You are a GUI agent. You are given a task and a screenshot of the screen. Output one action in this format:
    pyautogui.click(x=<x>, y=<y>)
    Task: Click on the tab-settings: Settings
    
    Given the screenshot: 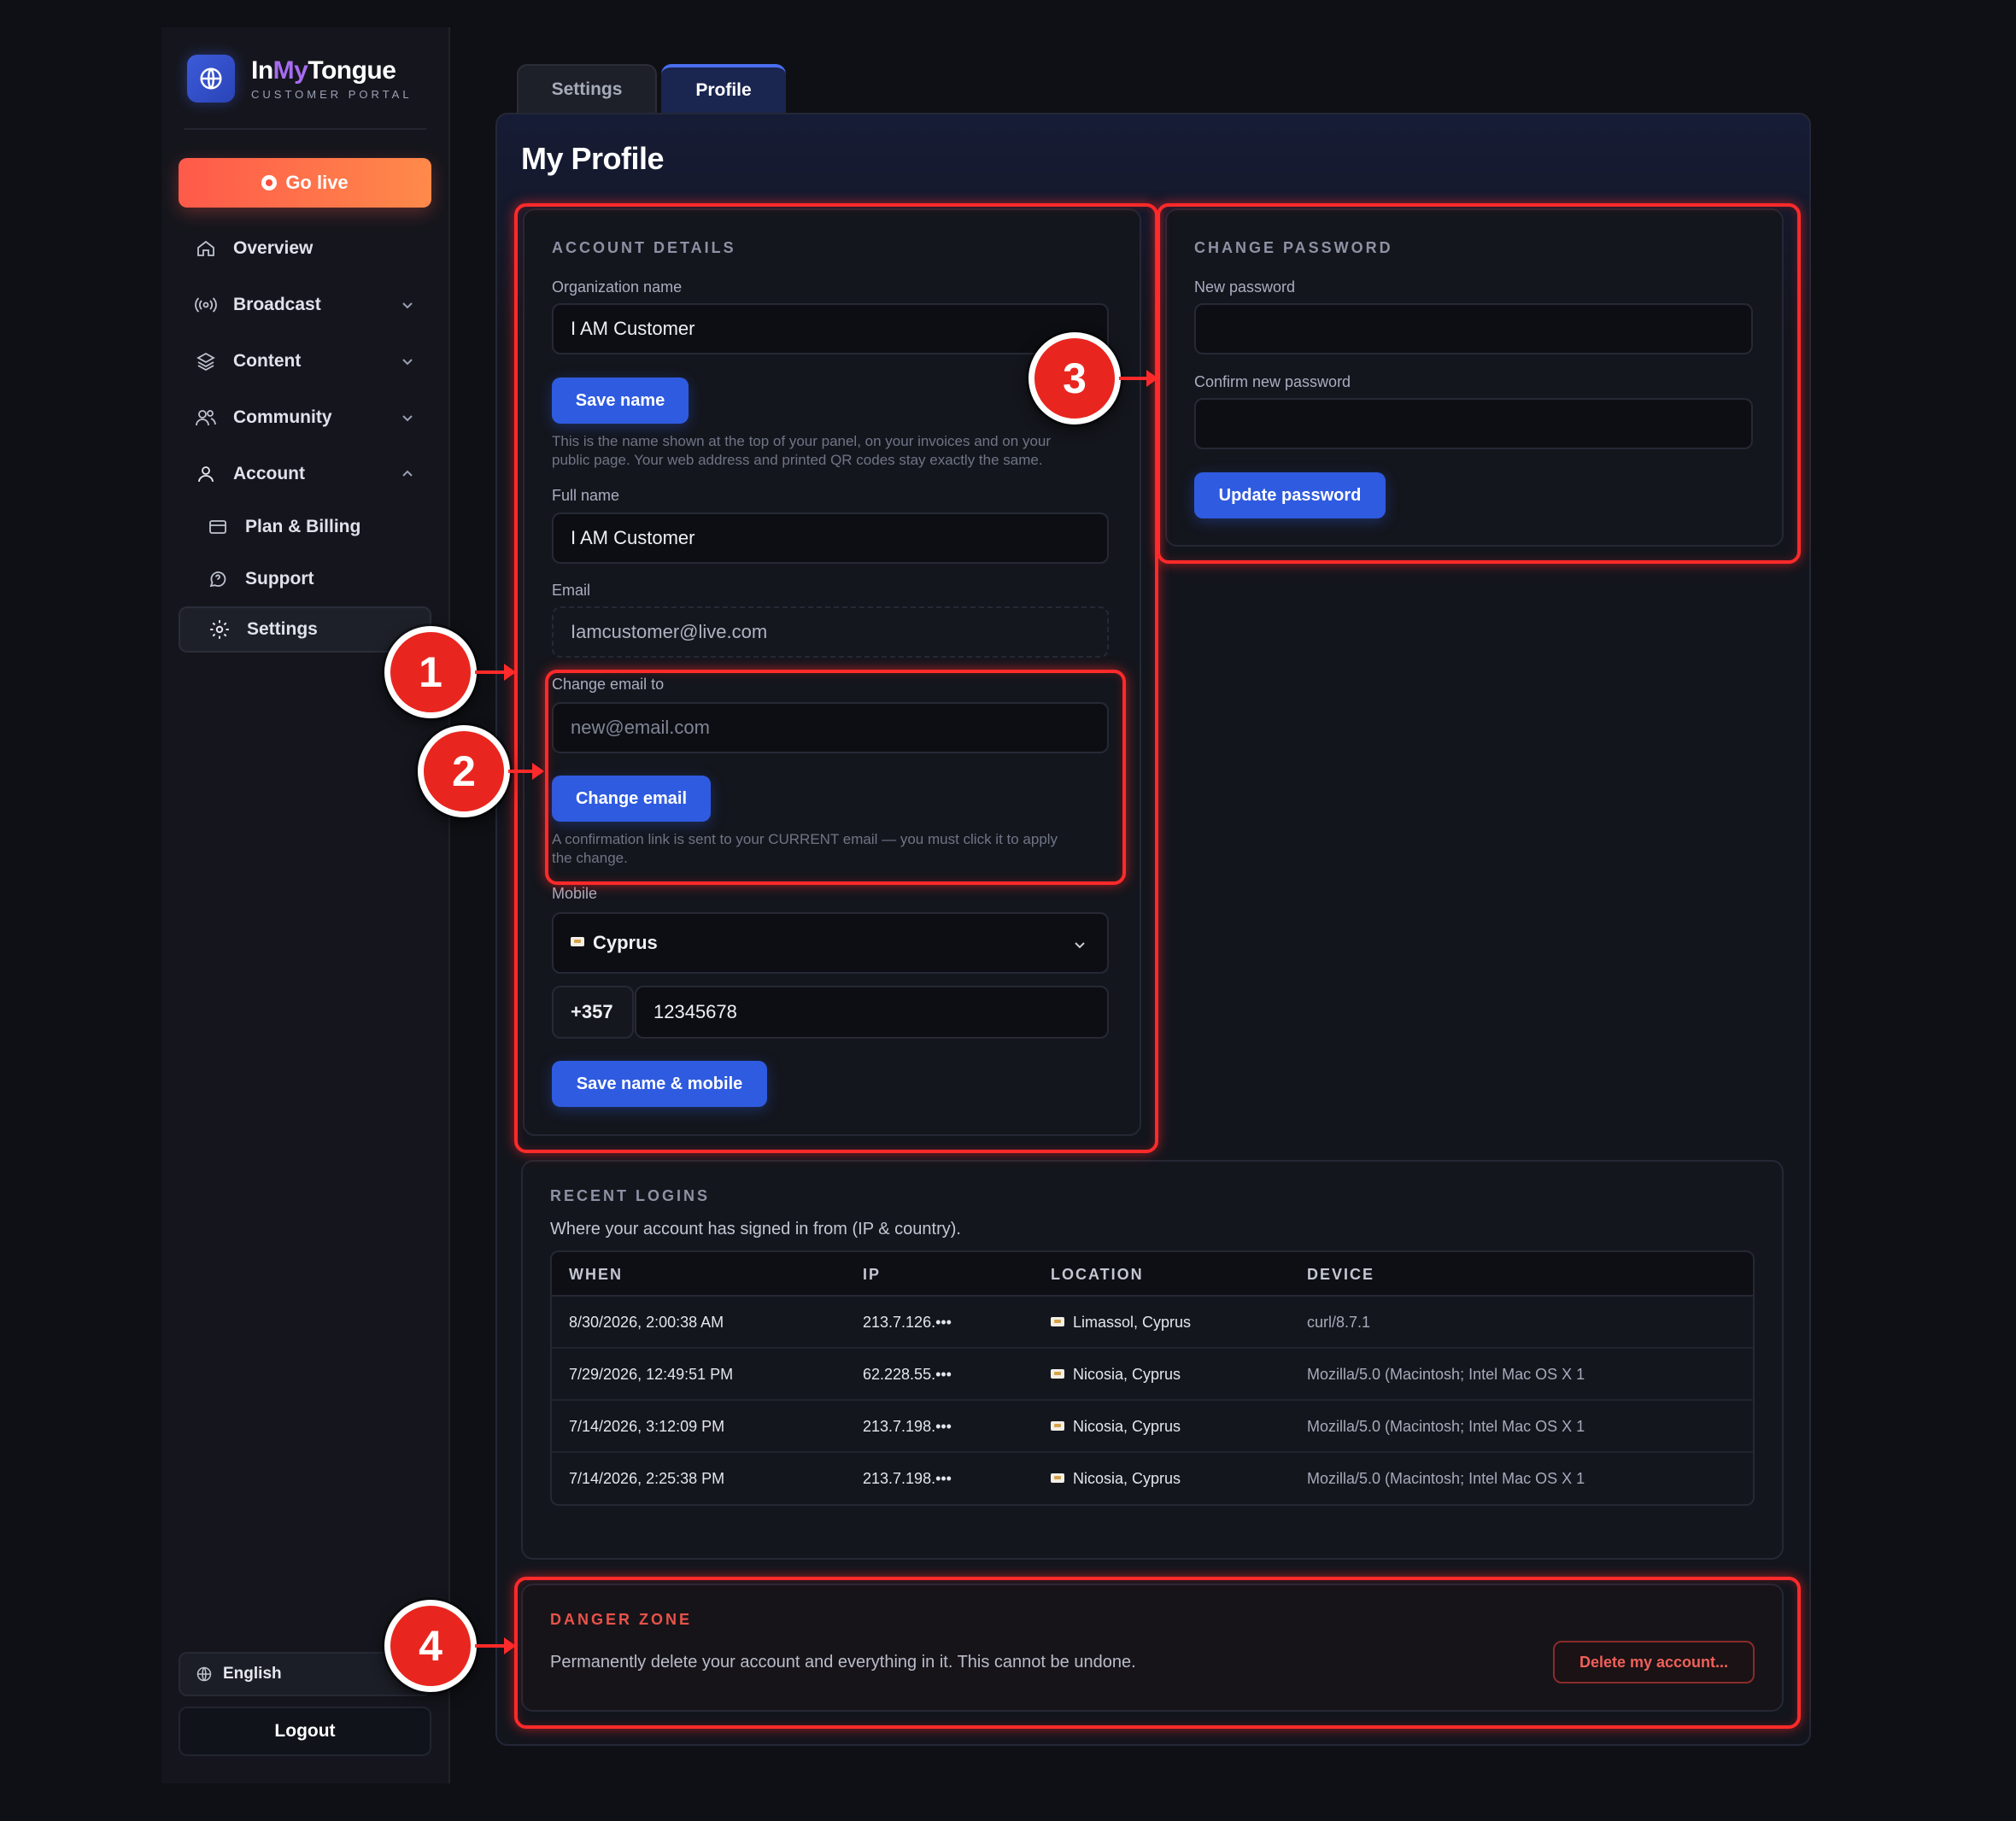 What is the action you would take?
    pyautogui.click(x=587, y=89)
    